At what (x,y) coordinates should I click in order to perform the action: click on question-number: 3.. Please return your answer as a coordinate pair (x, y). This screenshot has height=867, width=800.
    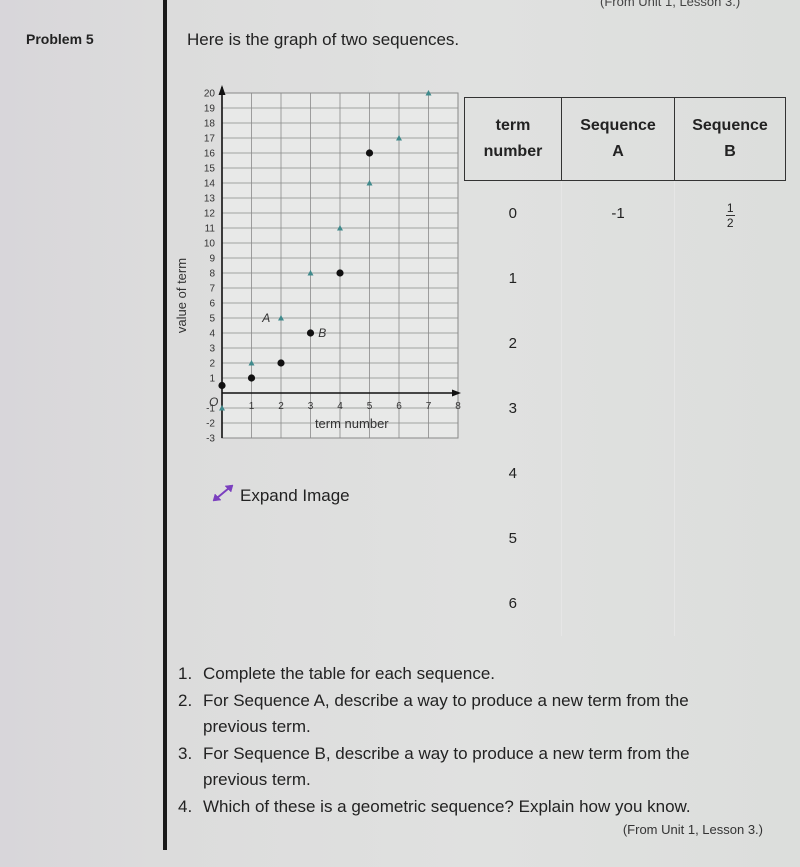
    Looking at the image, I should click on (185, 753).